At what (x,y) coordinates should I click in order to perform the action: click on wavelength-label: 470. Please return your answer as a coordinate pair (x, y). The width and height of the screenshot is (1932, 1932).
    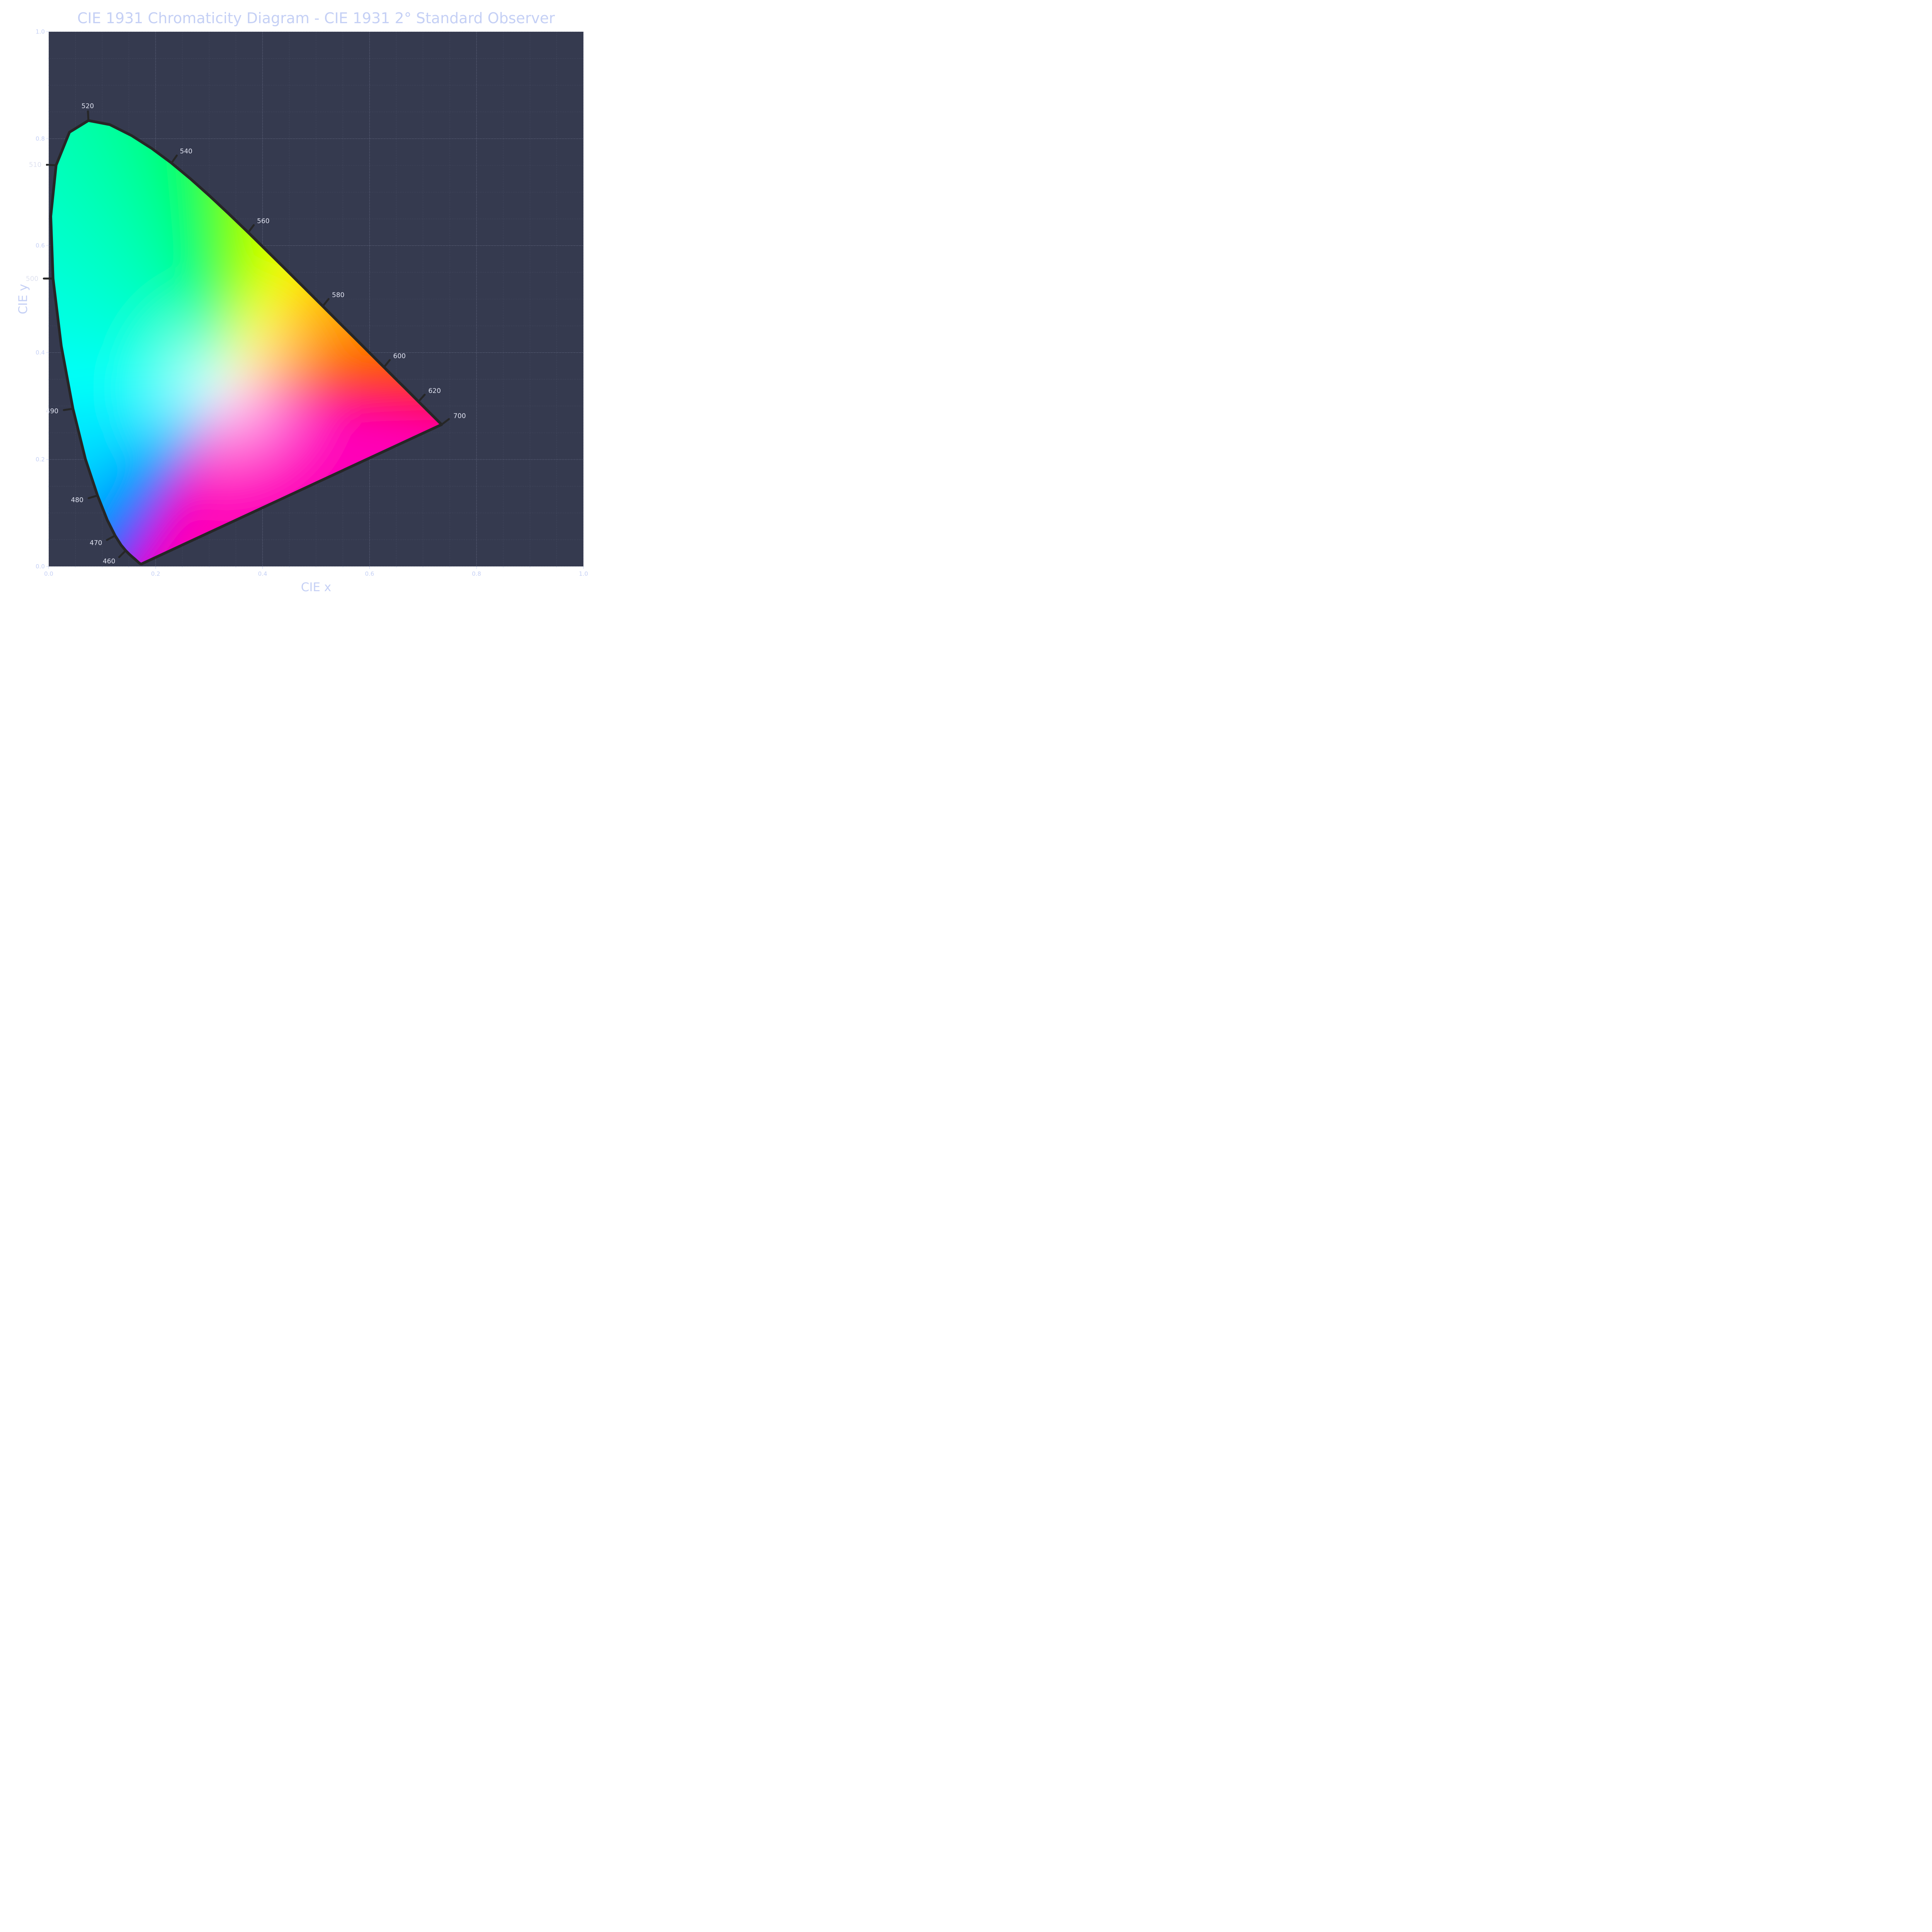
    Looking at the image, I should click on (96, 543).